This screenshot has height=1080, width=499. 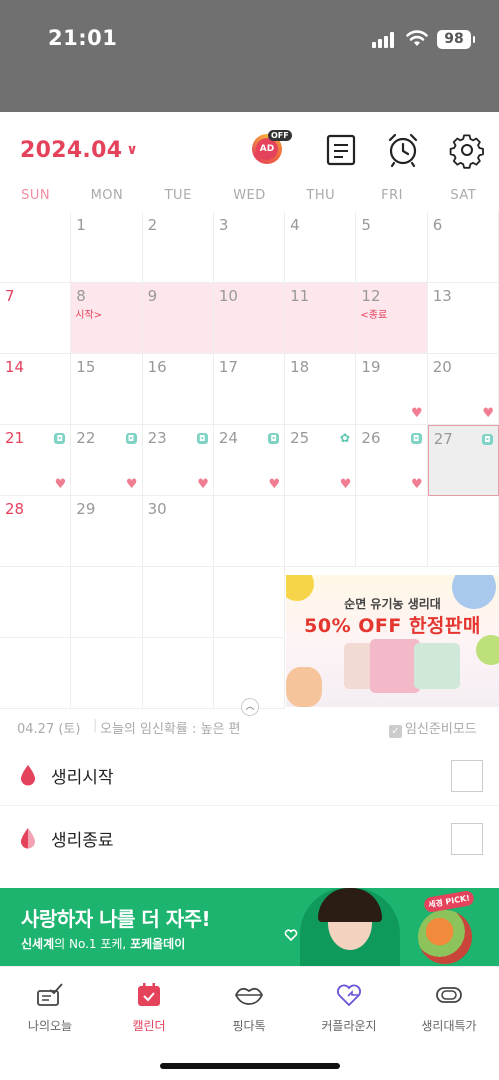 What do you see at coordinates (92, 944) in the screenshot?
I see `banner-sub-text: 의 No.1 포케,` at bounding box center [92, 944].